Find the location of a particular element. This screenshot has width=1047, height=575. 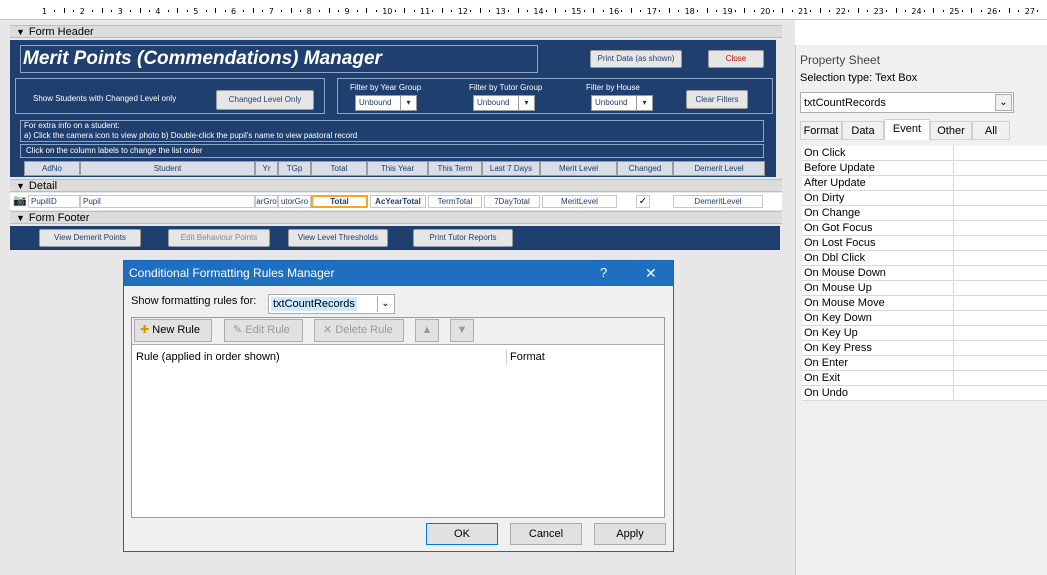

pupil-field: Pupil is located at coordinates (167, 201).